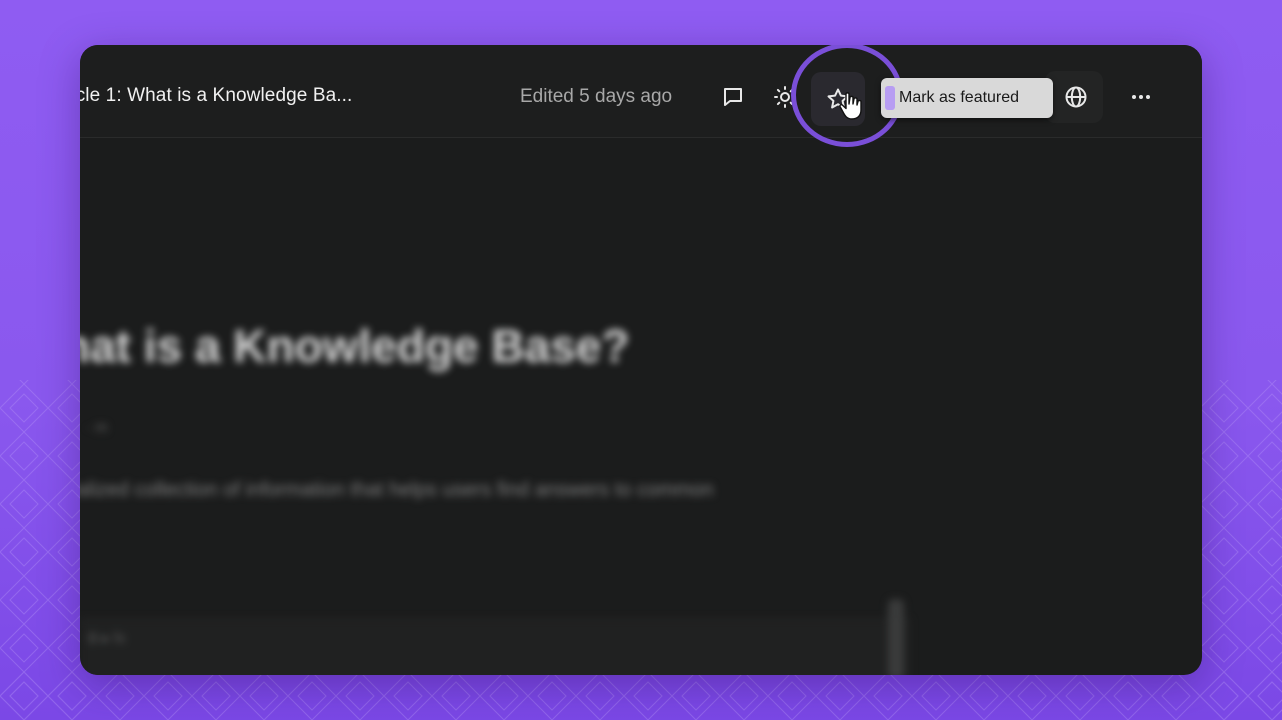  Describe the element at coordinates (596, 96) in the screenshot. I see `edited-timestamp: Edited 5 days ago` at that location.